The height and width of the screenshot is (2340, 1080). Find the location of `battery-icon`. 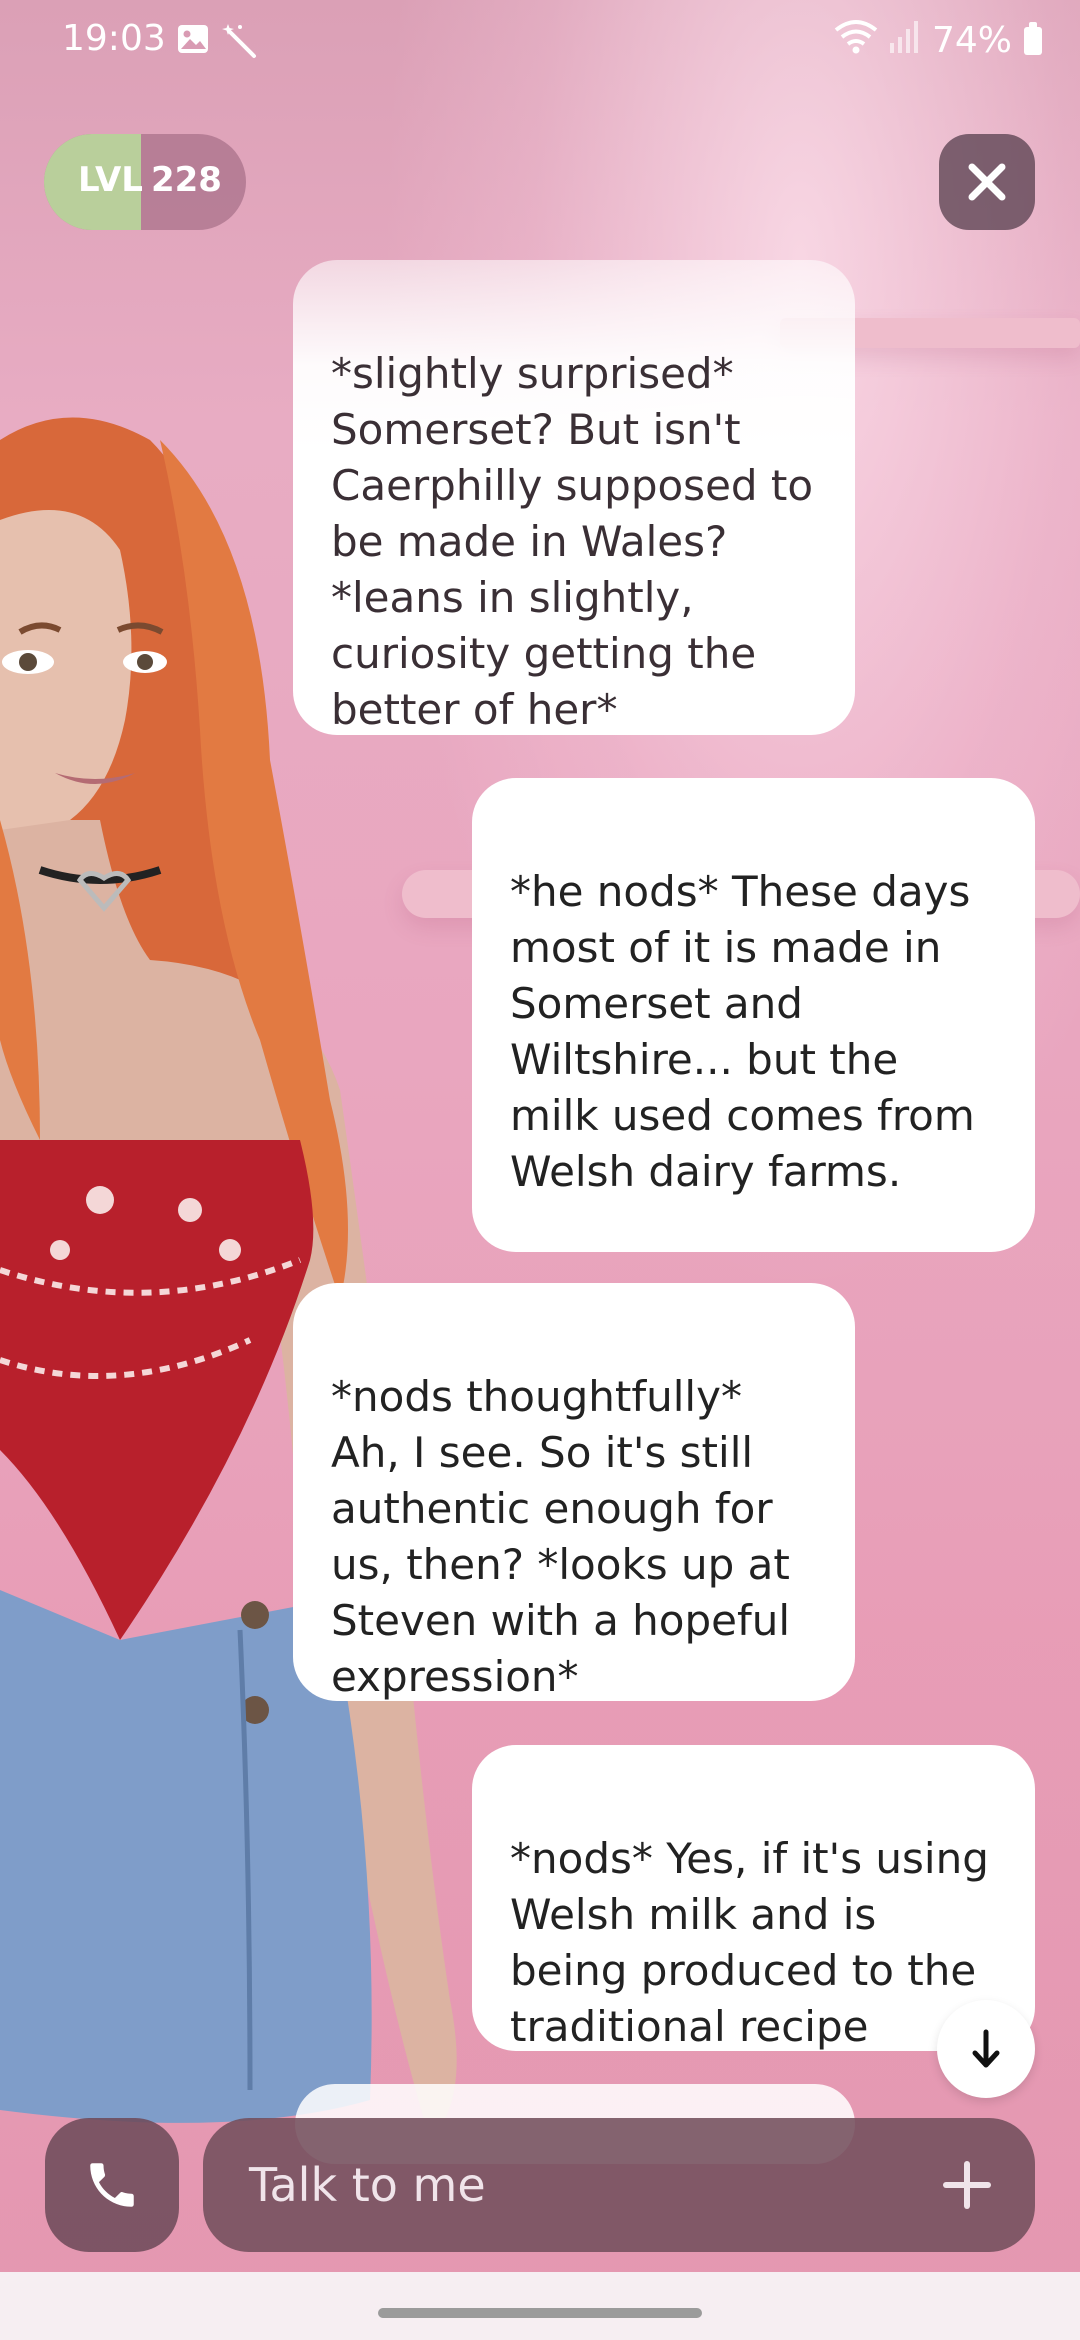

battery-icon is located at coordinates (1033, 38).